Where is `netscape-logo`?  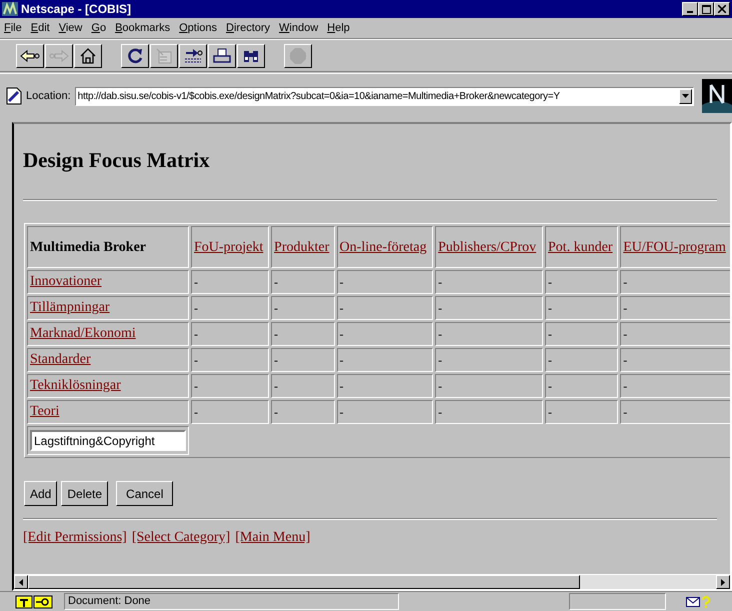 netscape-logo is located at coordinates (717, 96).